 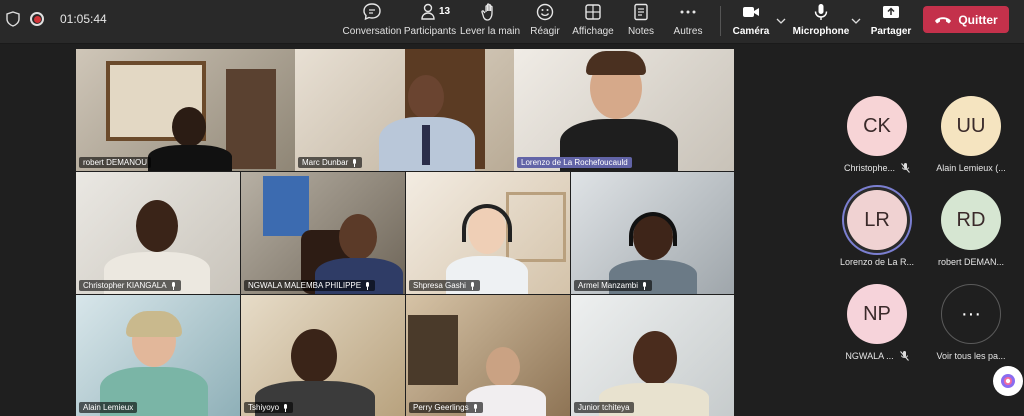 I want to click on bookshelf, so click(x=251, y=119).